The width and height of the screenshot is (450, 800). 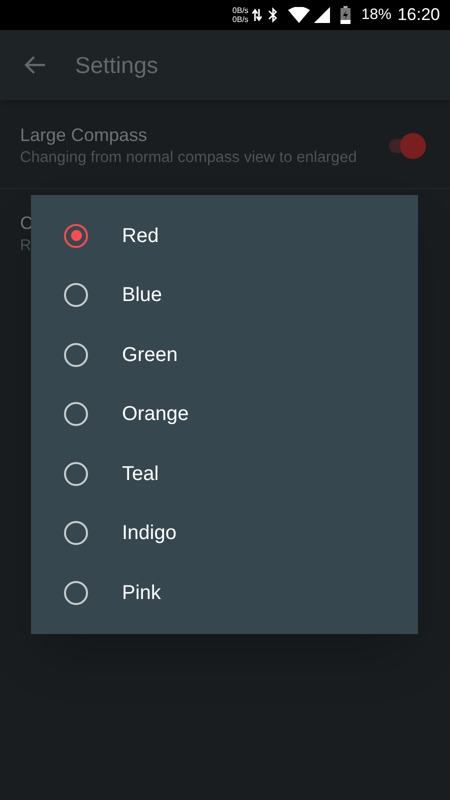 I want to click on option-label: Red, so click(x=140, y=236).